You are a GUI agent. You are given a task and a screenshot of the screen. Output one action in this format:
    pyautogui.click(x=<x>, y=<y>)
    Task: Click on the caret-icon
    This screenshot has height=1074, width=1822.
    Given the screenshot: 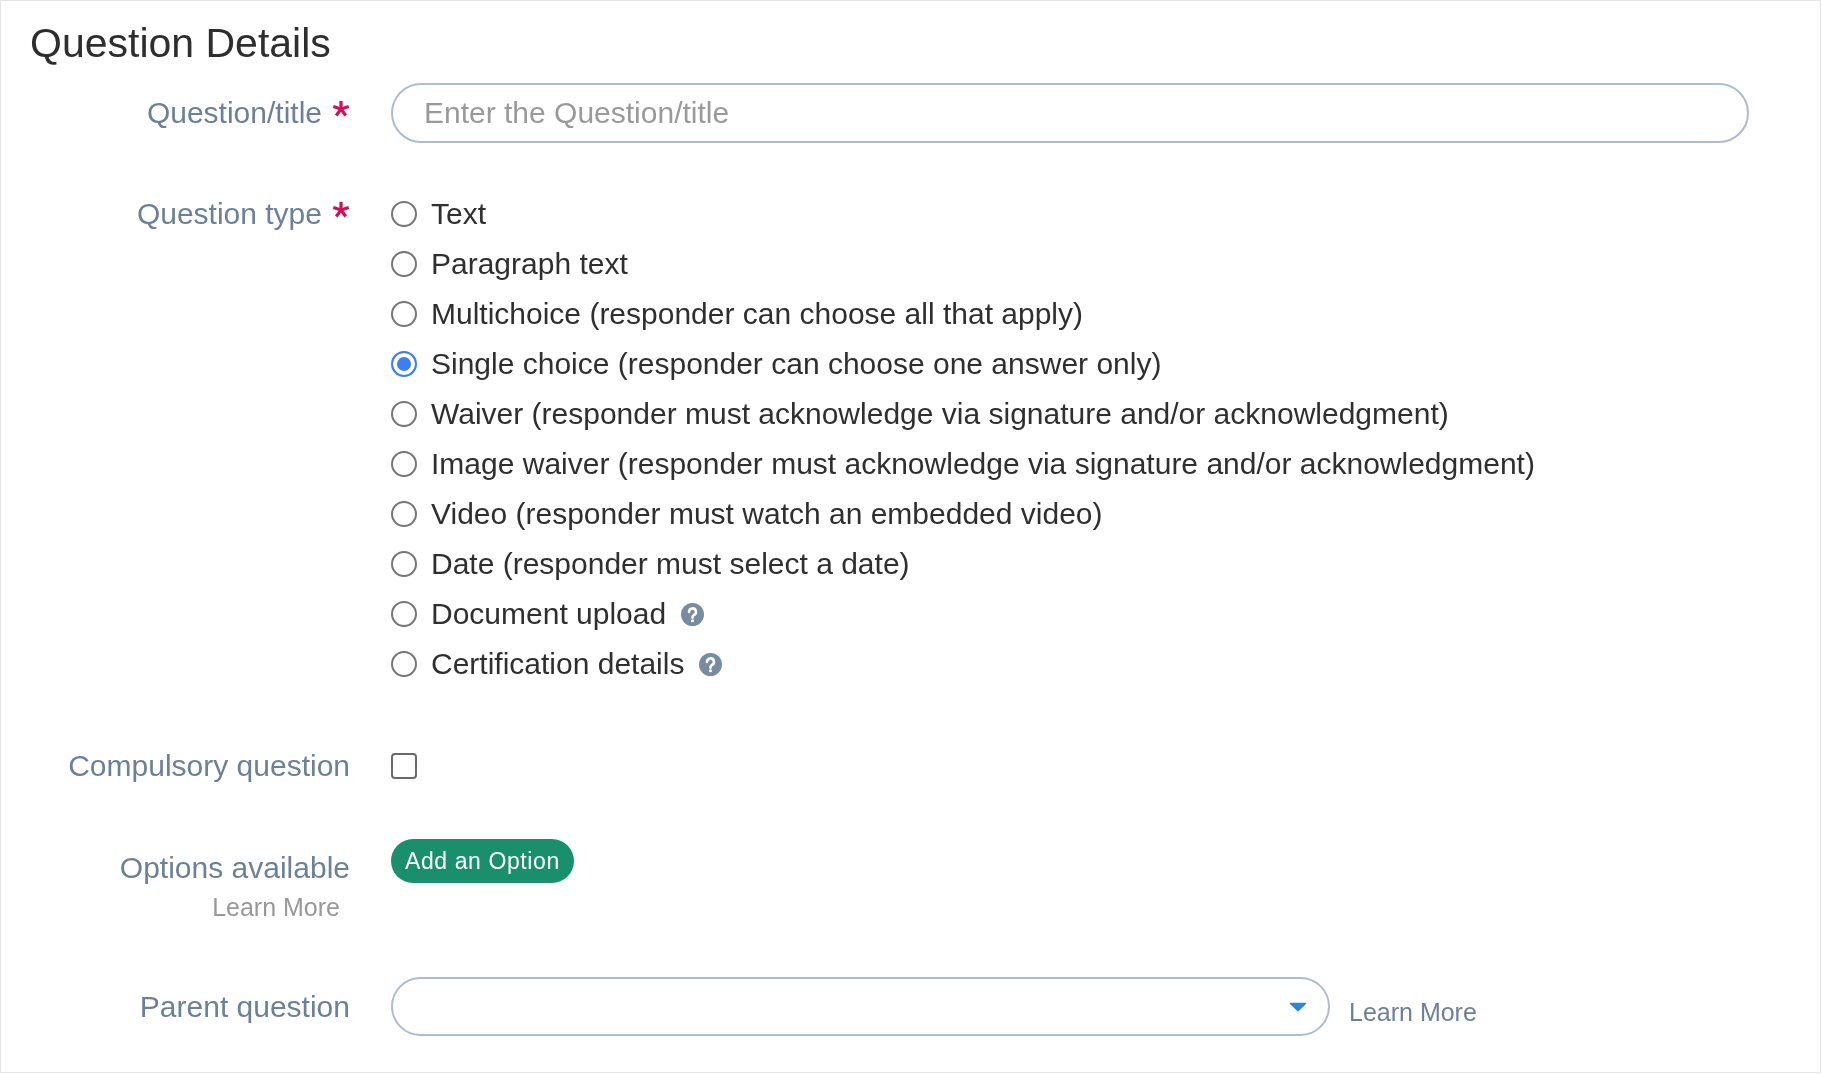 What is the action you would take?
    pyautogui.click(x=1298, y=1006)
    